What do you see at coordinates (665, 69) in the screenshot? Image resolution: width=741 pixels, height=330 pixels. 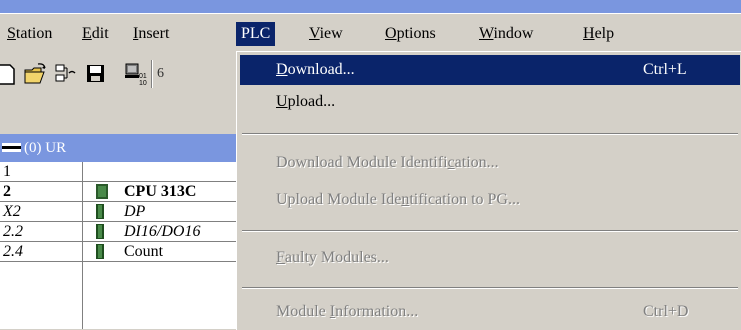 I see `menu-item-shortcut: Ctrl+L` at bounding box center [665, 69].